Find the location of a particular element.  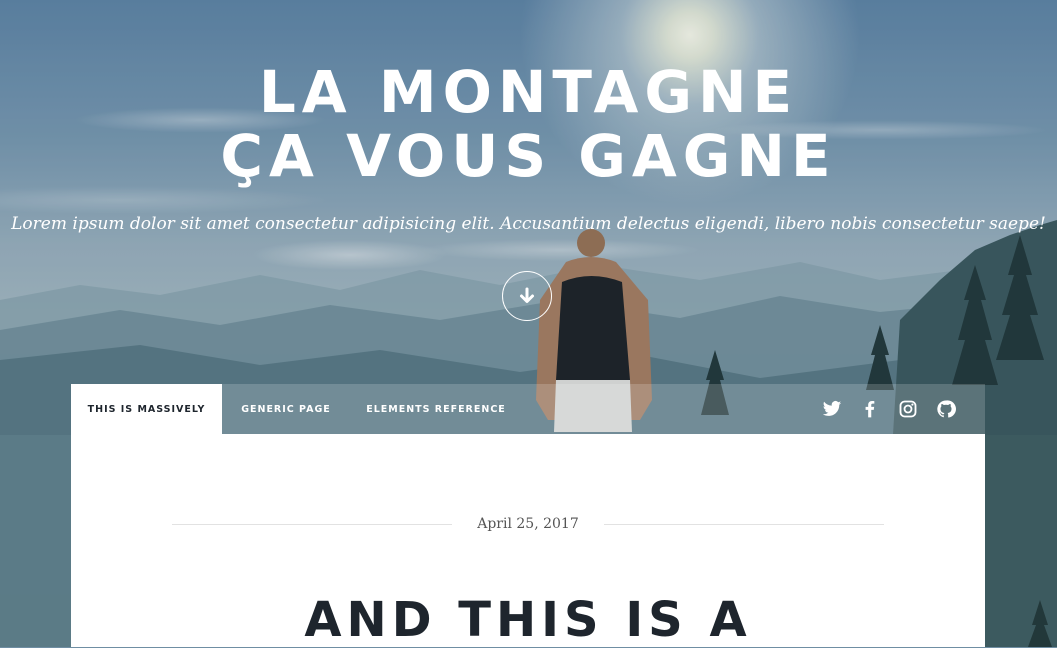

hero-title-line2: ÇA VOUS GAGNE is located at coordinates (528, 156).